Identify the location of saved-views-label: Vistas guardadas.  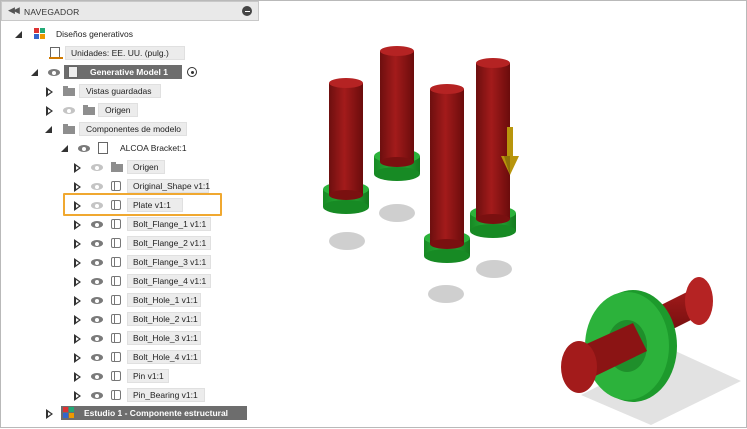
(119, 91).